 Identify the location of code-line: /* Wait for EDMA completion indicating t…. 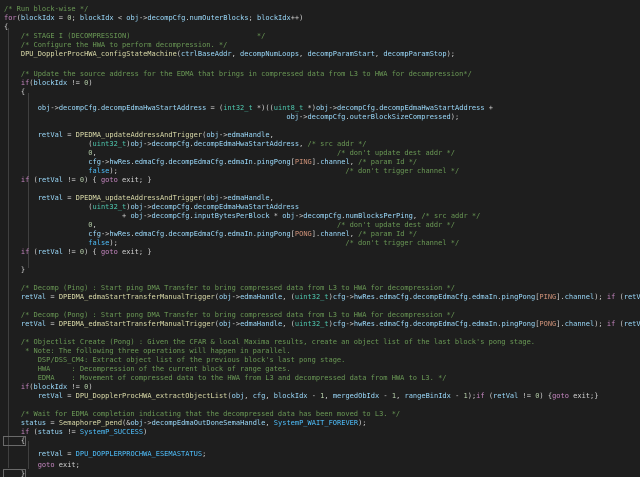
(322, 414).